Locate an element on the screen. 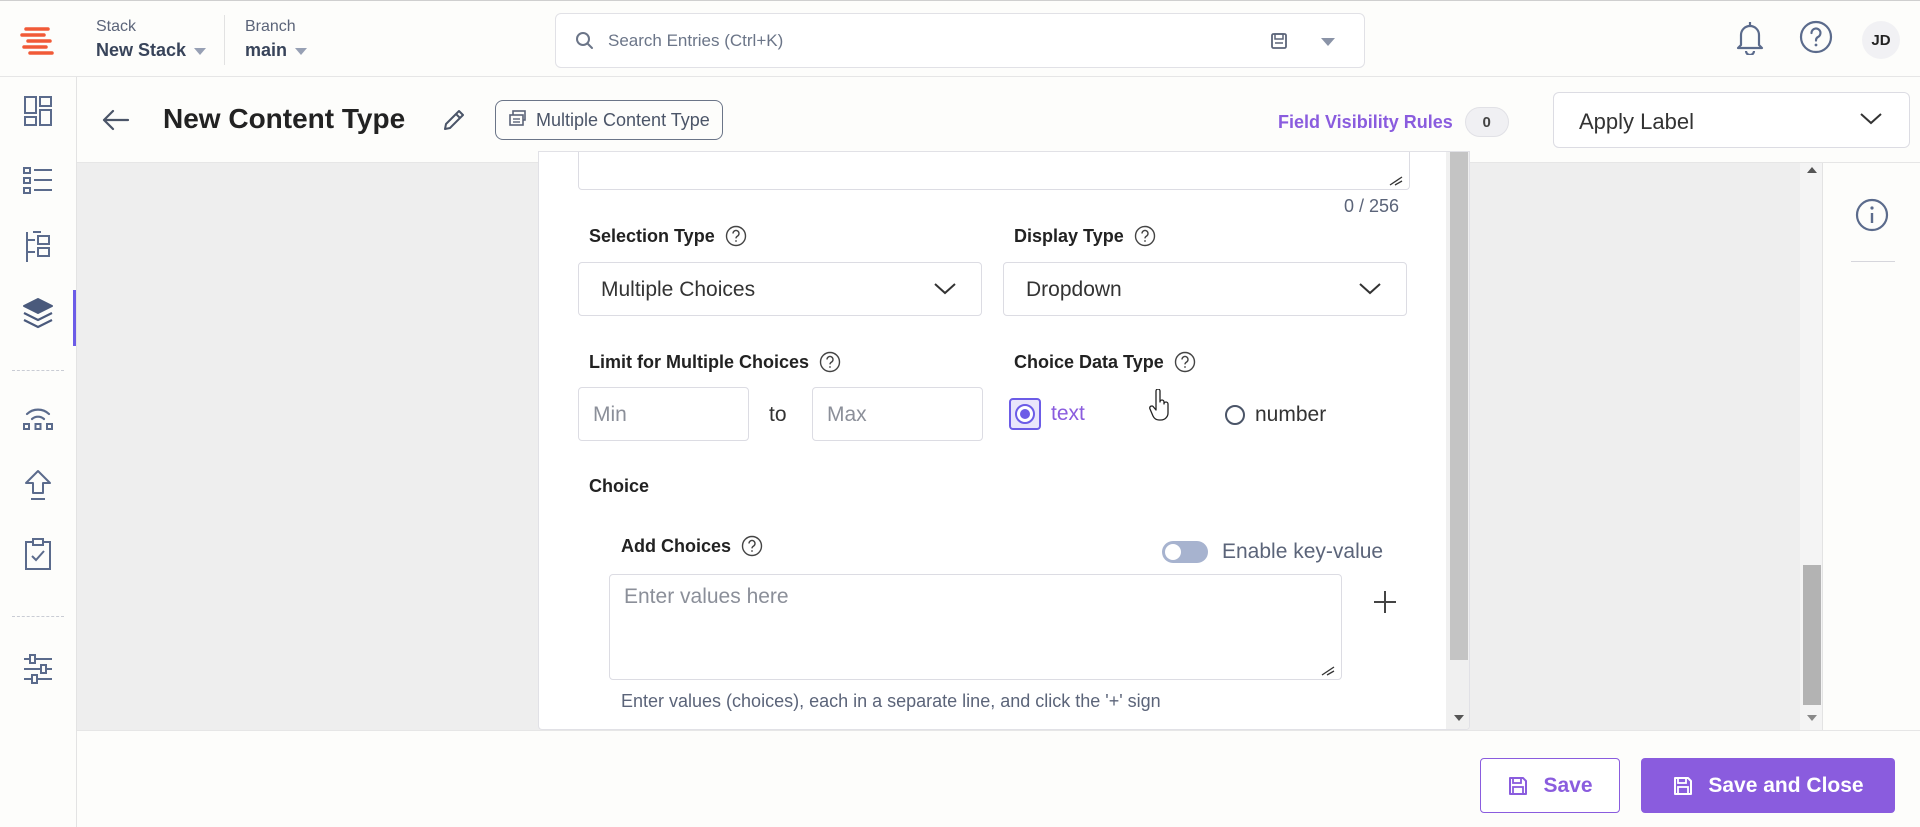 The width and height of the screenshot is (1920, 827). stack-value: New Stack is located at coordinates (141, 50).